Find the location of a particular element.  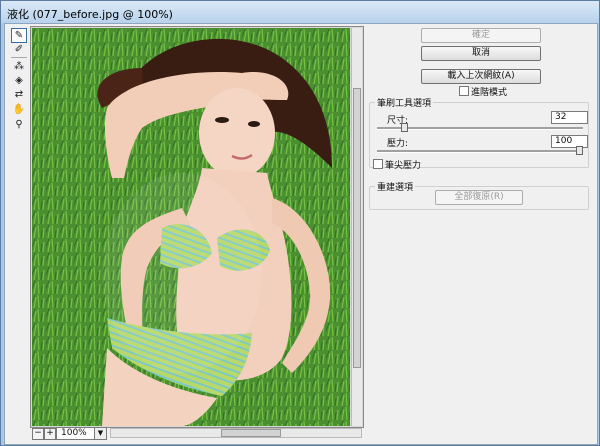

pressure-slider-knob is located at coordinates (579, 150).